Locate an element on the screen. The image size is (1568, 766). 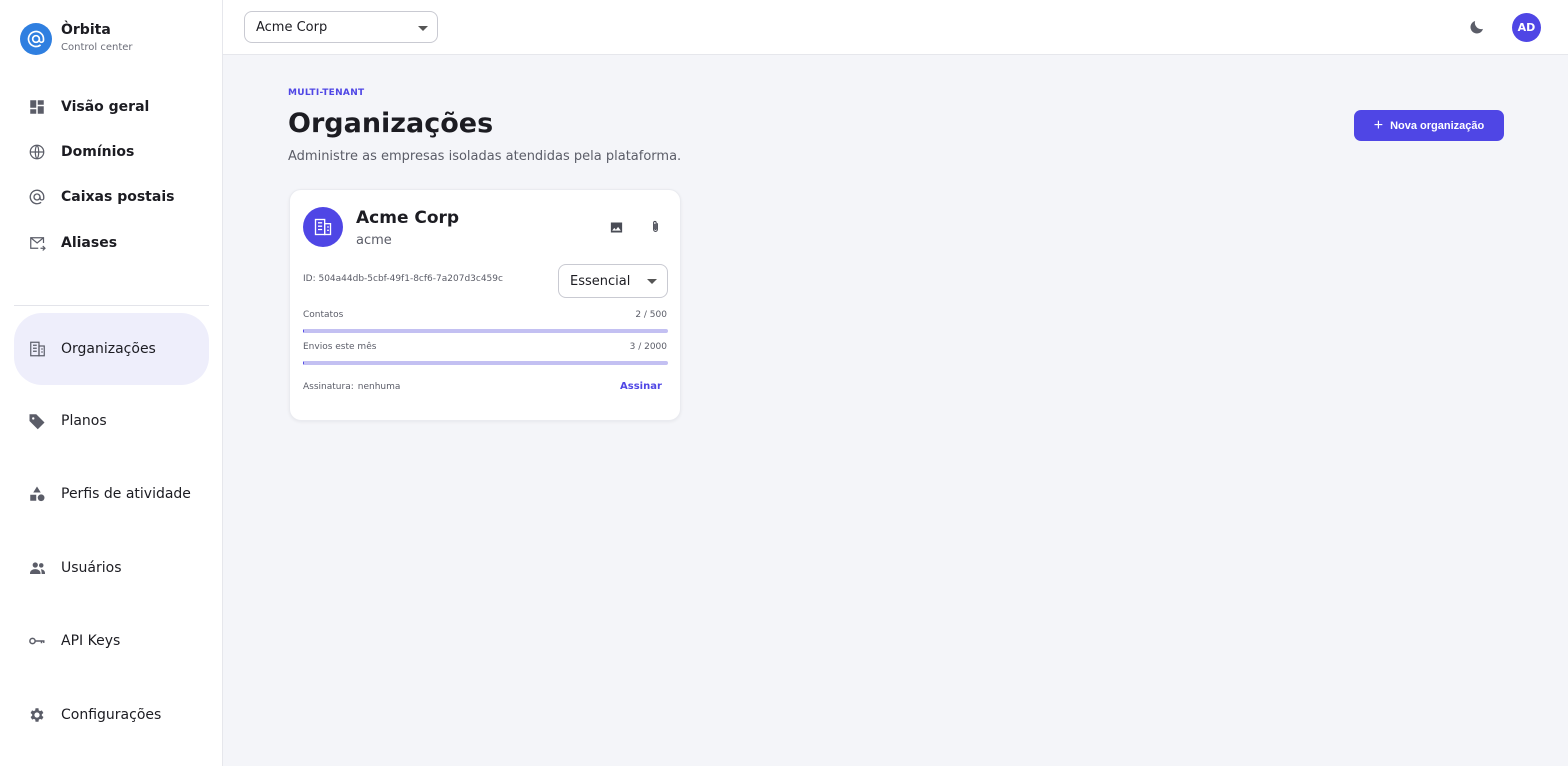
sidebar-divider is located at coordinates (111, 305).